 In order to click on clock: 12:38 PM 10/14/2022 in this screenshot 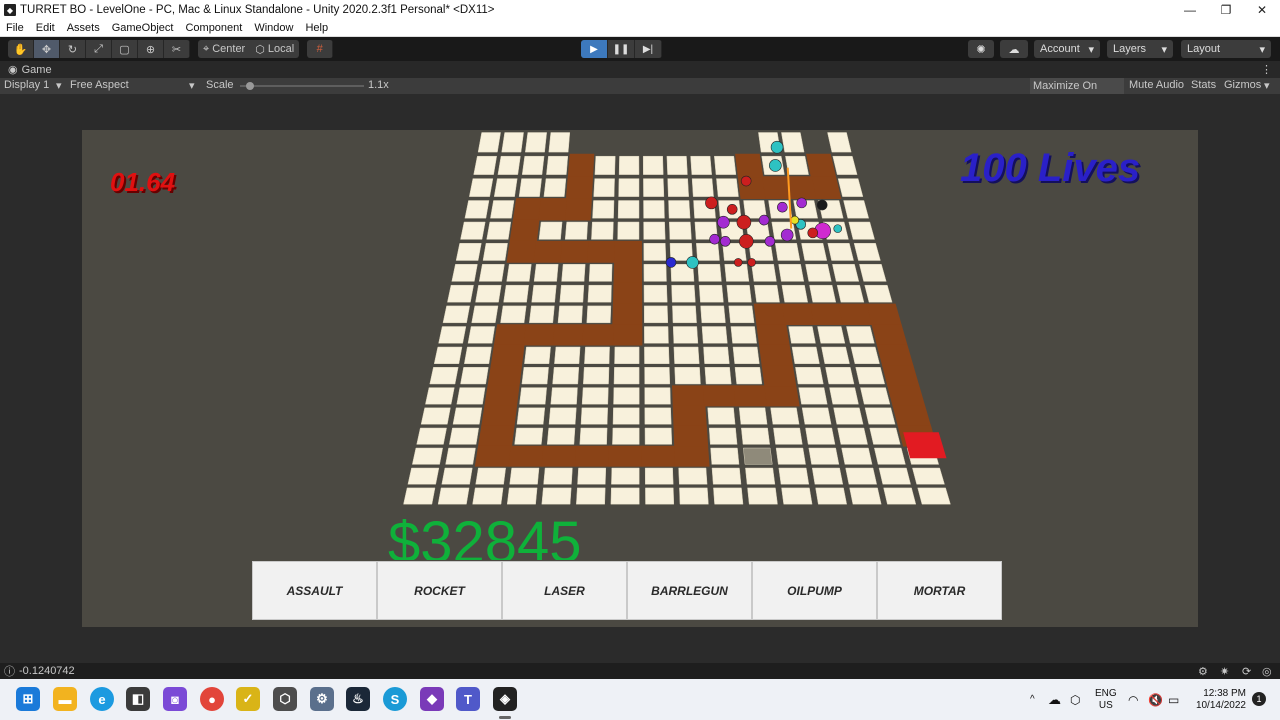, I will do `click(1221, 699)`.